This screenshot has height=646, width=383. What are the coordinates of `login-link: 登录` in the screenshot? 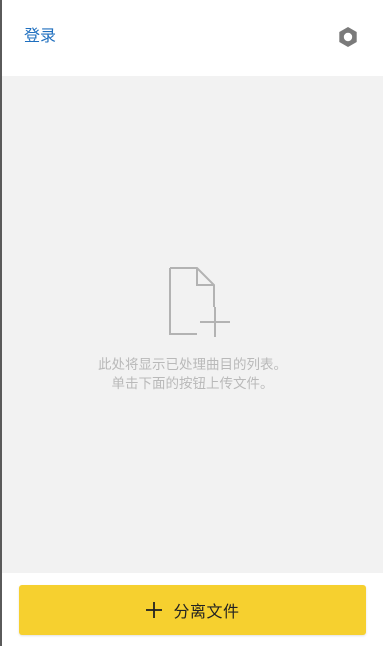 It's located at (40, 36).